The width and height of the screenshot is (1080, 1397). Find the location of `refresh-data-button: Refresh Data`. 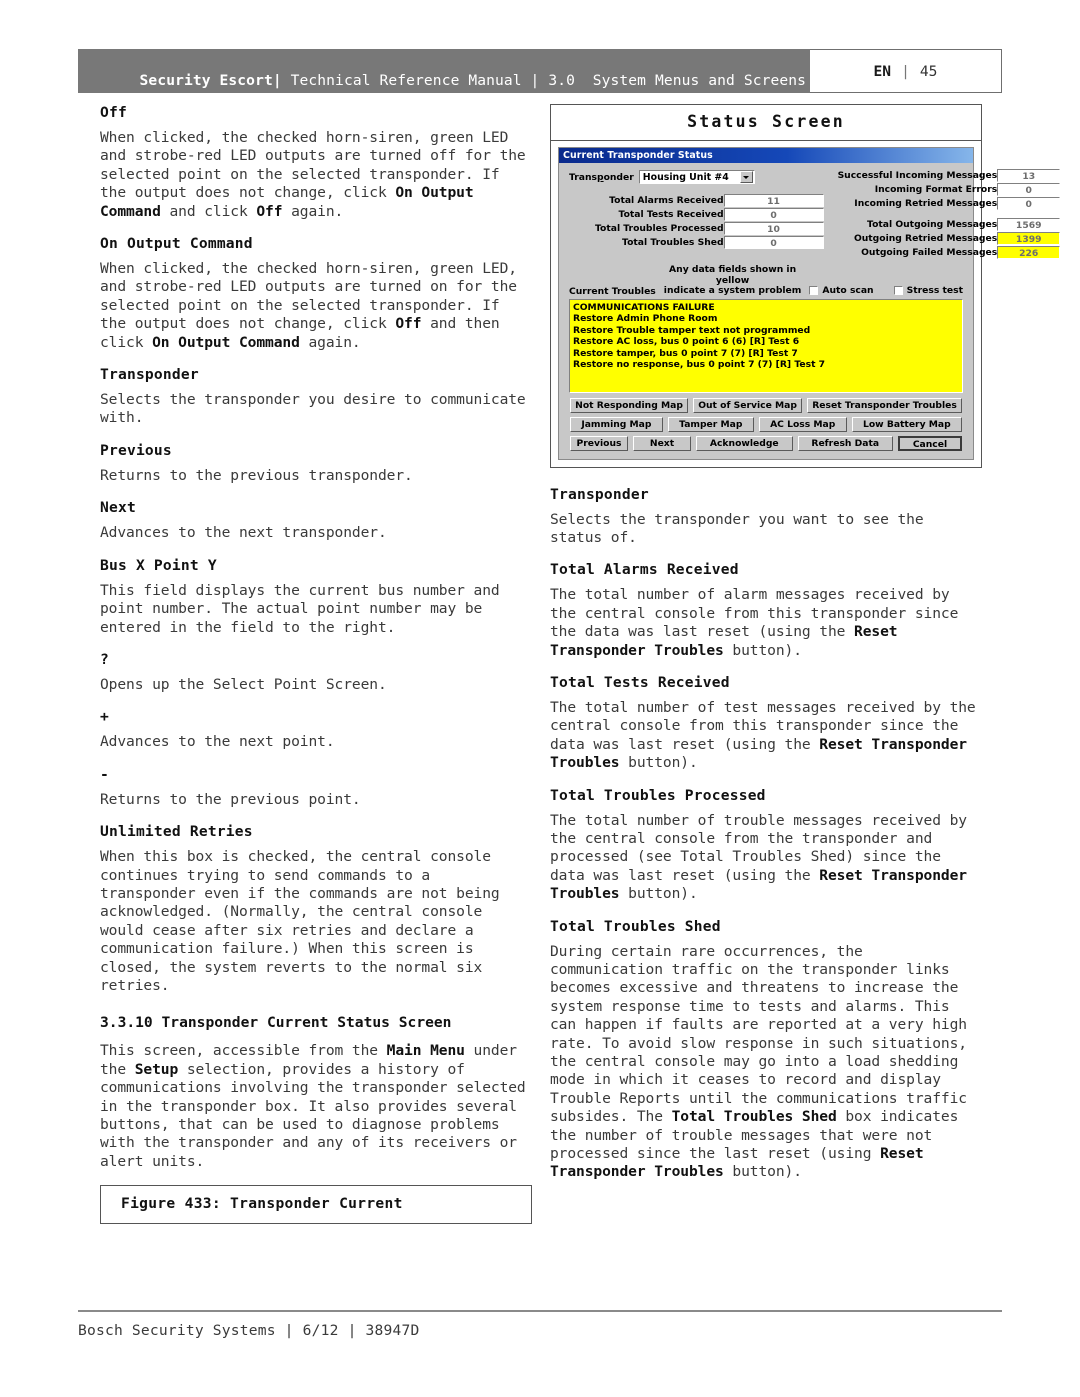

refresh-data-button: Refresh Data is located at coordinates (845, 443).